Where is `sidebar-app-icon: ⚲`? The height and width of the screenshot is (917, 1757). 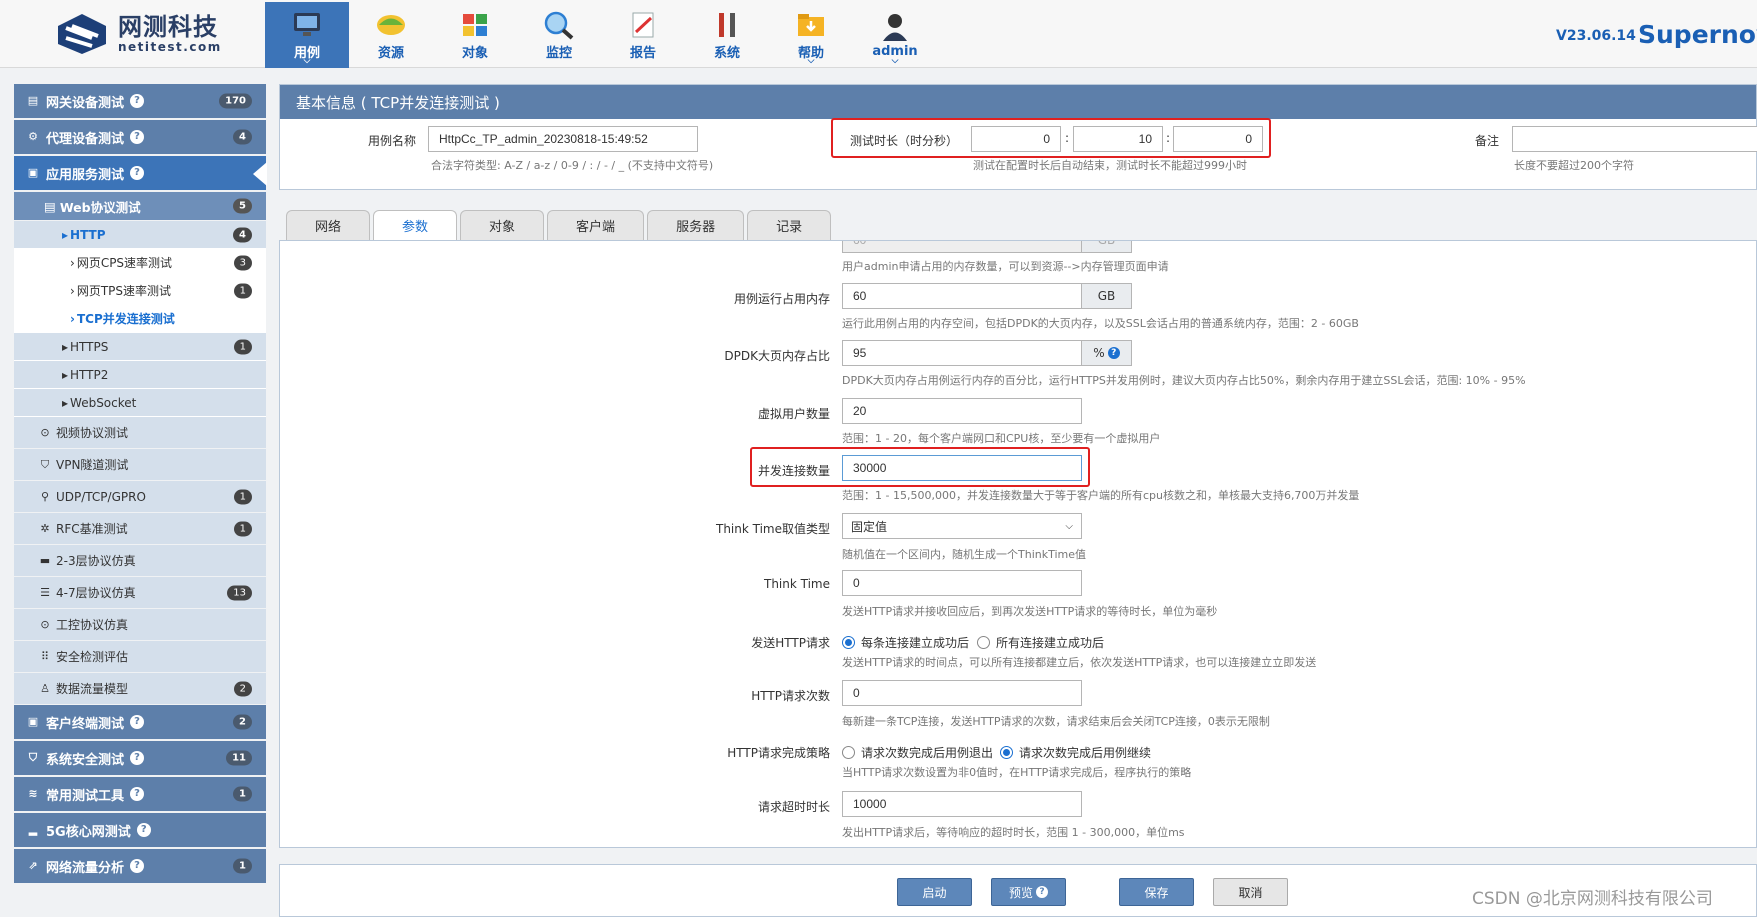
sidebar-app-icon: ⚲ is located at coordinates (45, 496).